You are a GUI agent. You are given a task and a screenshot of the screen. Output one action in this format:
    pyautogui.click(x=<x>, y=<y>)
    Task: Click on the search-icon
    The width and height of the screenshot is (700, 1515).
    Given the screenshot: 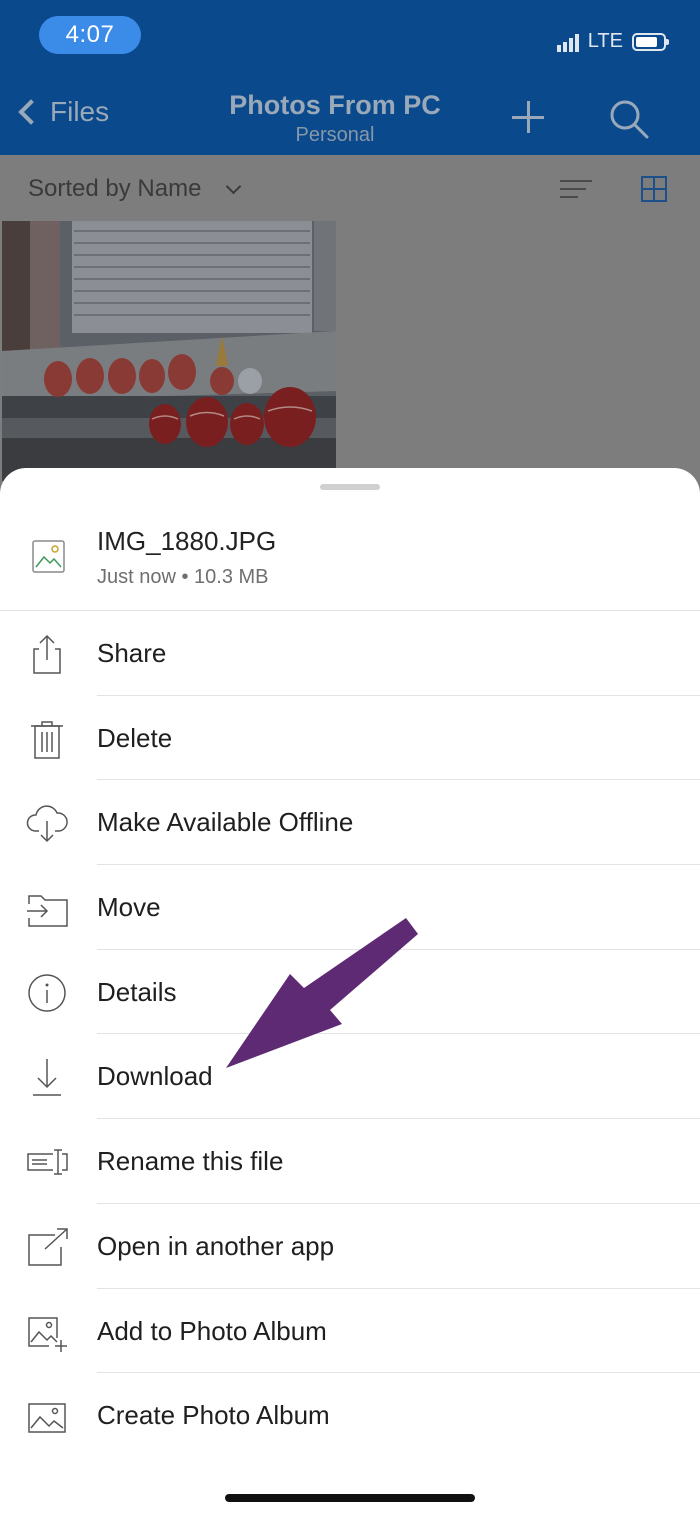 What is the action you would take?
    pyautogui.click(x=629, y=119)
    